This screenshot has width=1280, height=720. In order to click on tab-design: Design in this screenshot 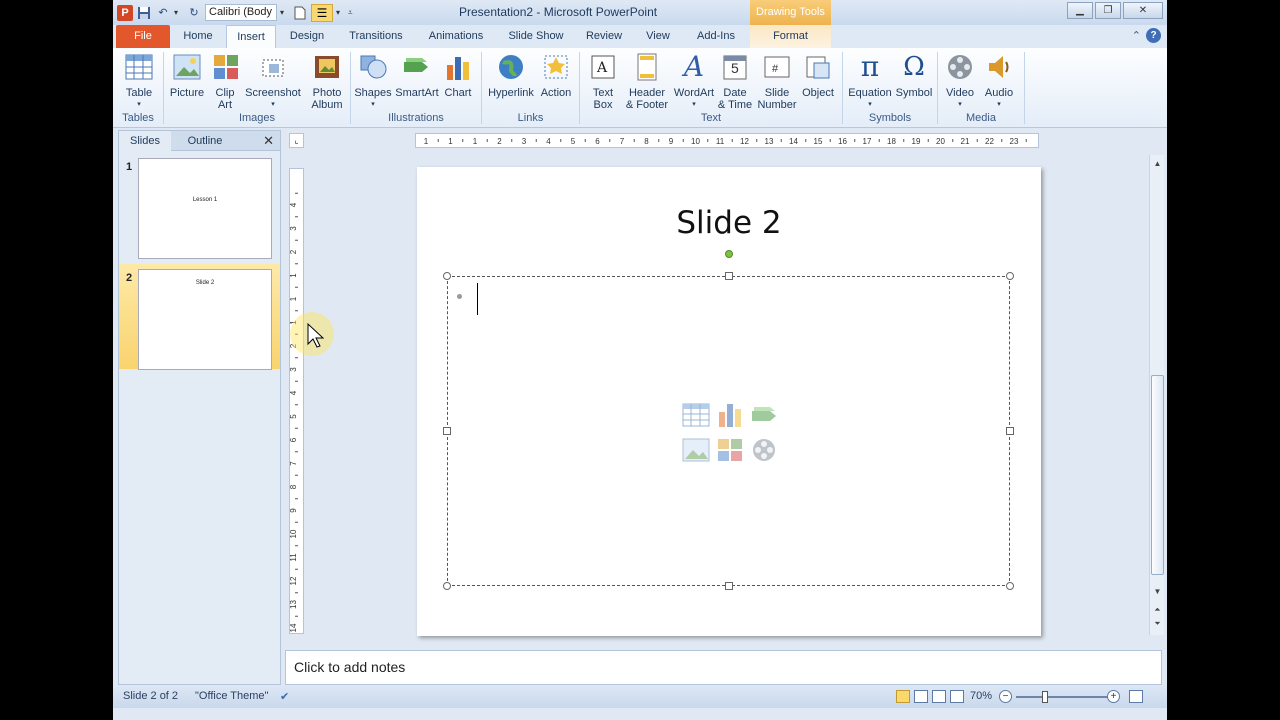, I will do `click(307, 36)`.